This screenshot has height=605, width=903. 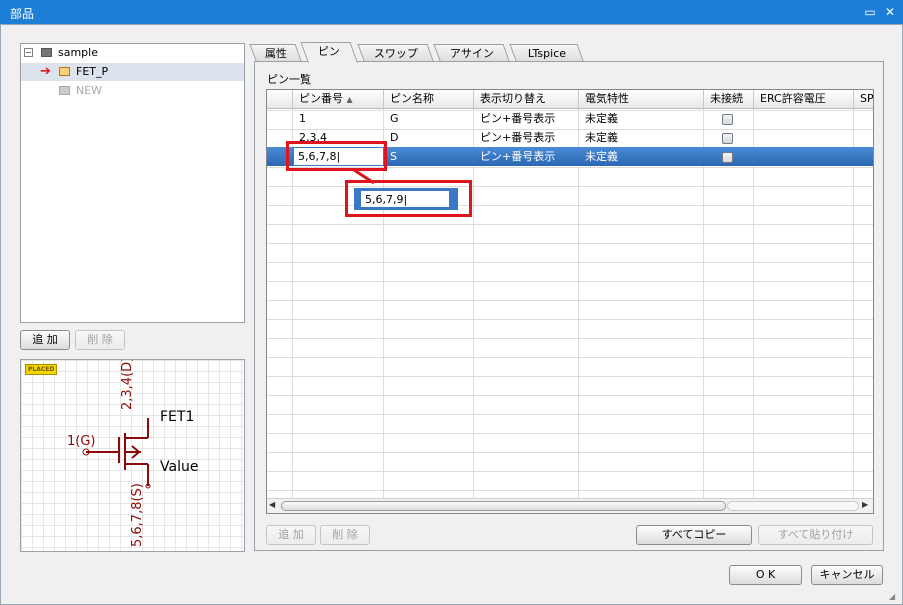 What do you see at coordinates (391, 118) in the screenshot?
I see `cell-pin-name: G` at bounding box center [391, 118].